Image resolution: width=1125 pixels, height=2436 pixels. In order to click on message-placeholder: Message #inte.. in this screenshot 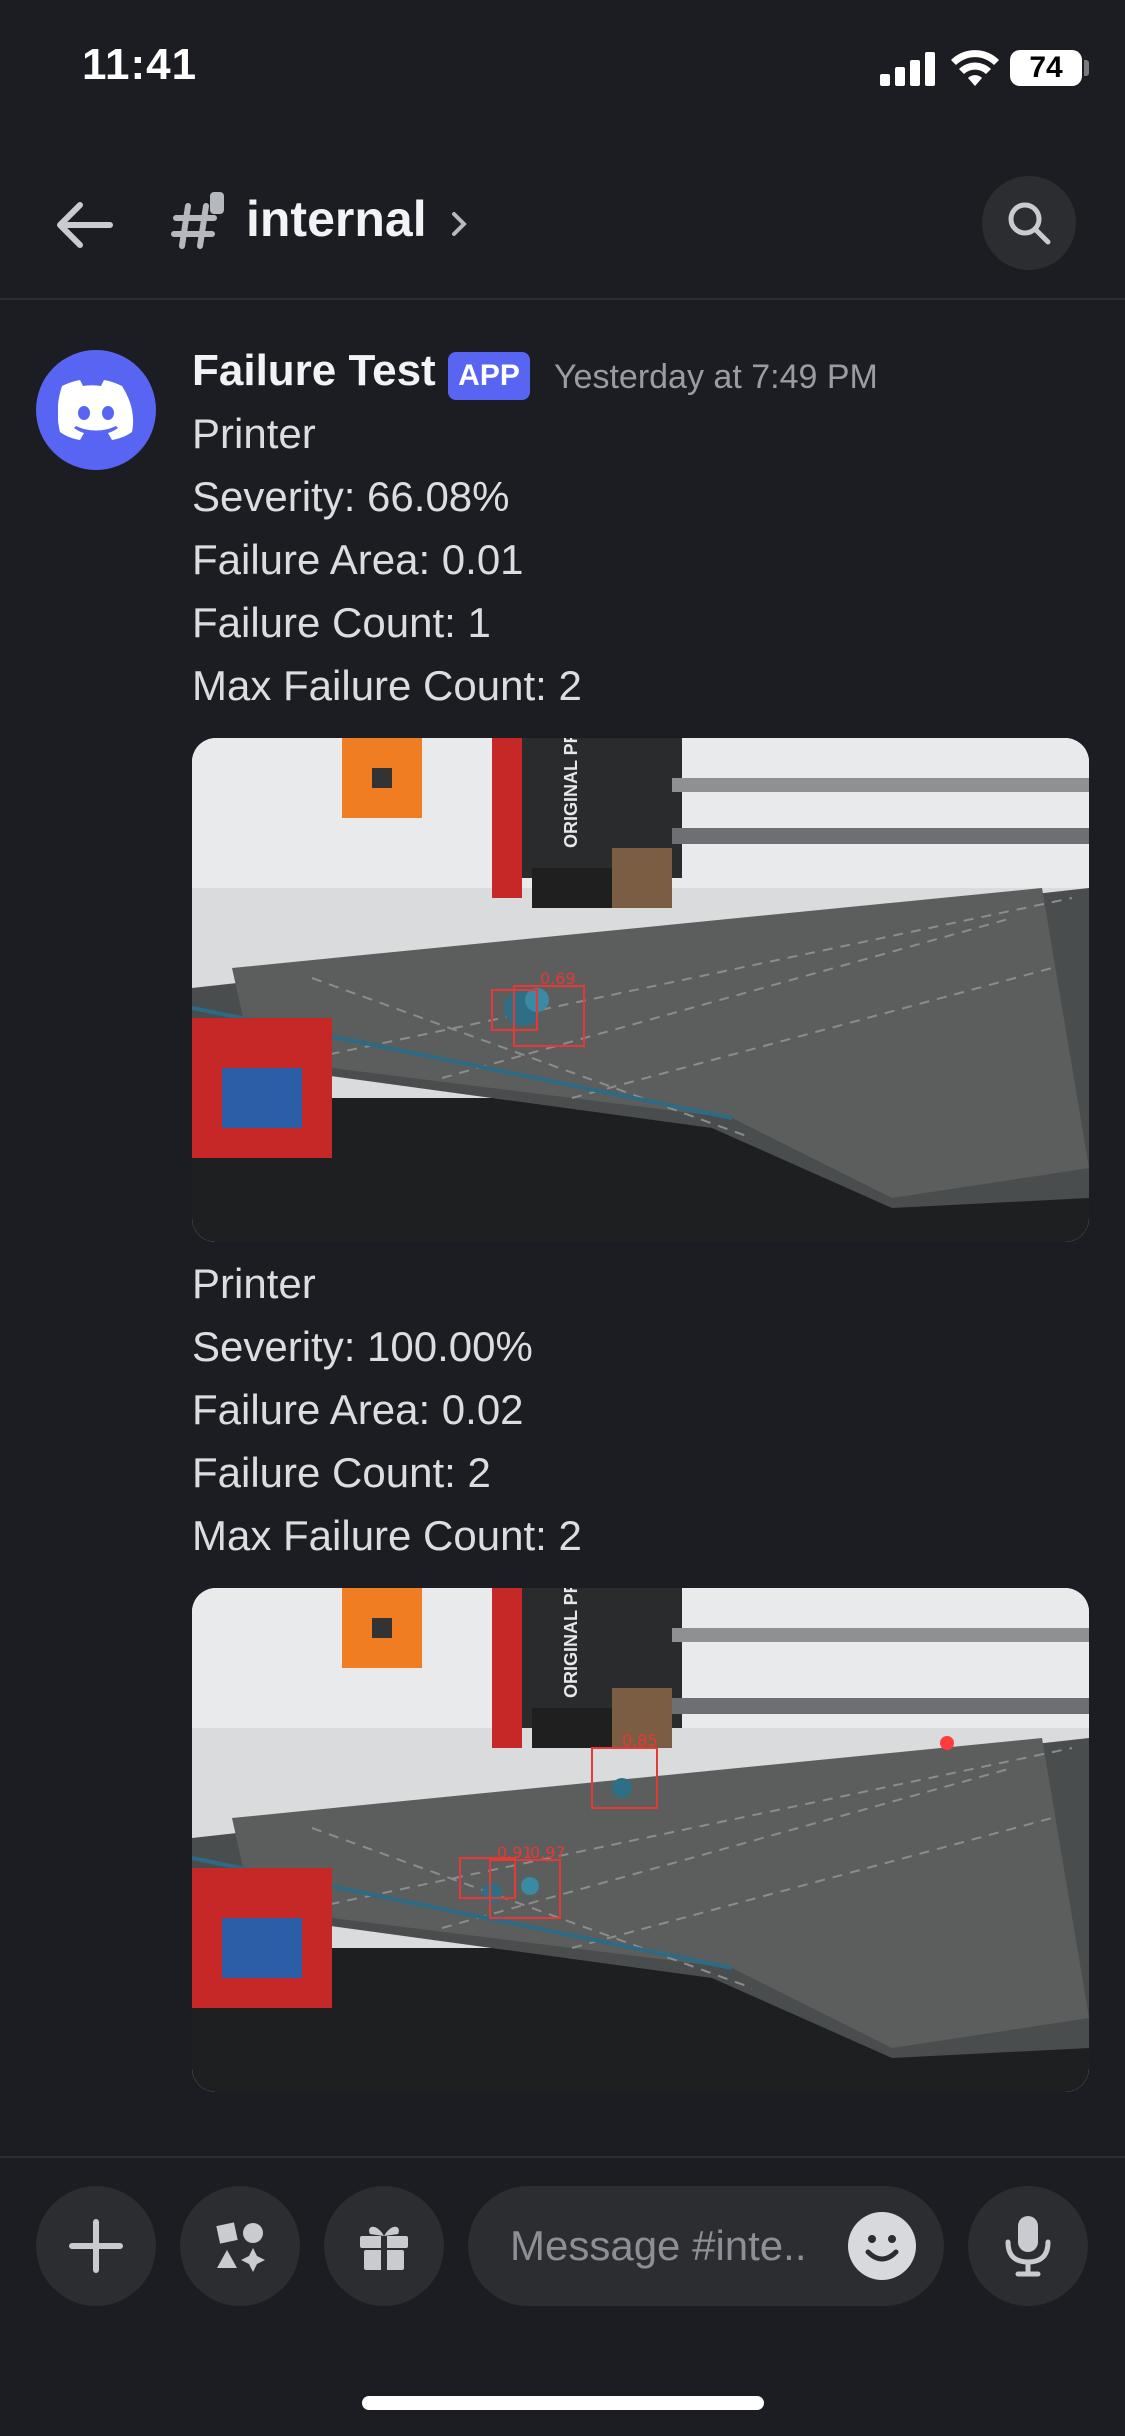, I will do `click(658, 2245)`.